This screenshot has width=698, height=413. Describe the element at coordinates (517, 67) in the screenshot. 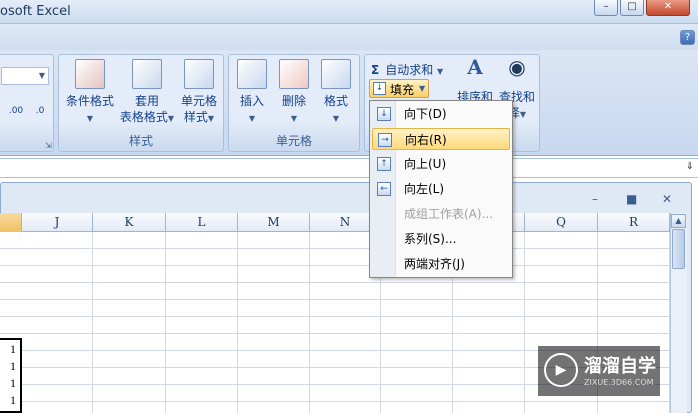

I see `binoculars-icon: ◉` at that location.